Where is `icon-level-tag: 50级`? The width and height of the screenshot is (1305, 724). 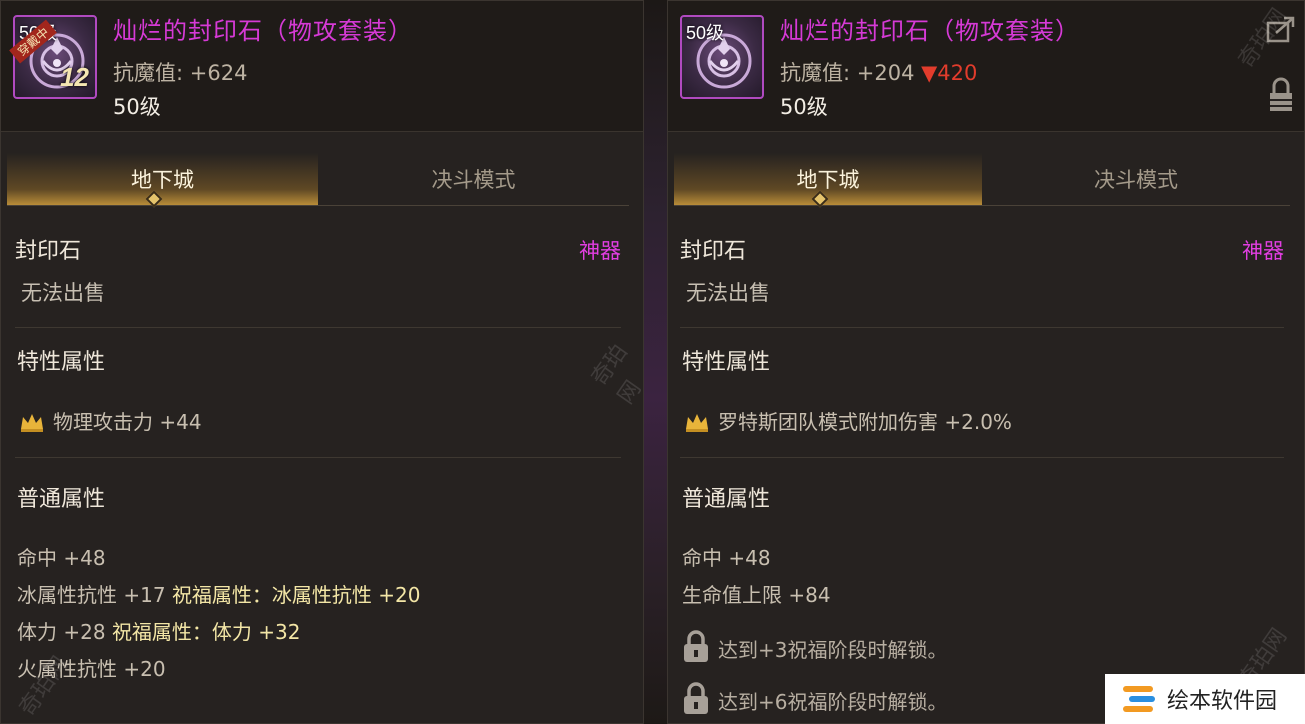 icon-level-tag: 50级 is located at coordinates (705, 33).